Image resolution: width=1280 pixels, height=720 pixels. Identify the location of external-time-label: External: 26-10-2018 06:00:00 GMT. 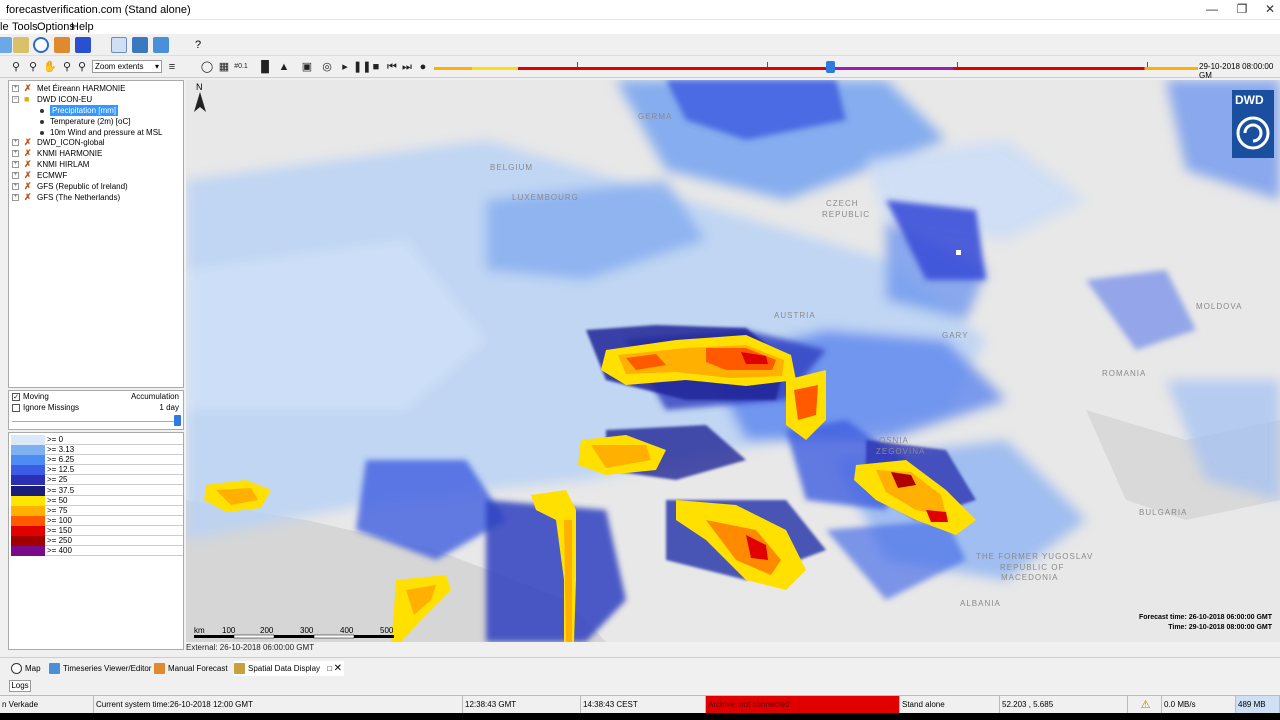
(250, 647).